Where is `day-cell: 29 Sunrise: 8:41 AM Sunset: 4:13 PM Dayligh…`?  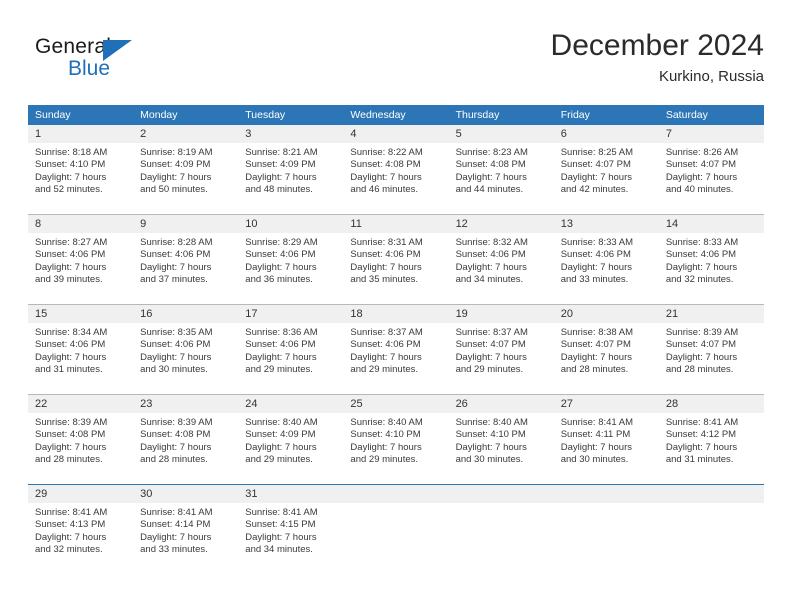 day-cell: 29 Sunrise: 8:41 AM Sunset: 4:13 PM Dayligh… is located at coordinates (81, 529).